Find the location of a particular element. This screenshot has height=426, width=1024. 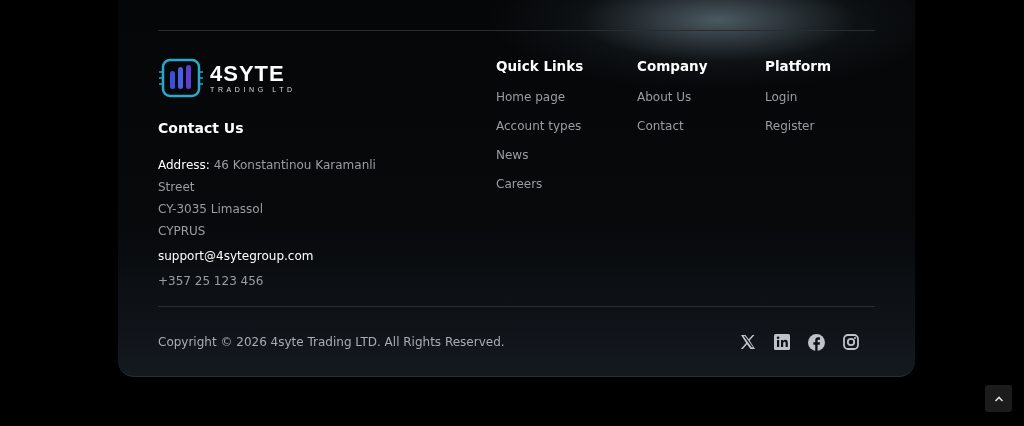

column-heading: Company is located at coordinates (672, 66).